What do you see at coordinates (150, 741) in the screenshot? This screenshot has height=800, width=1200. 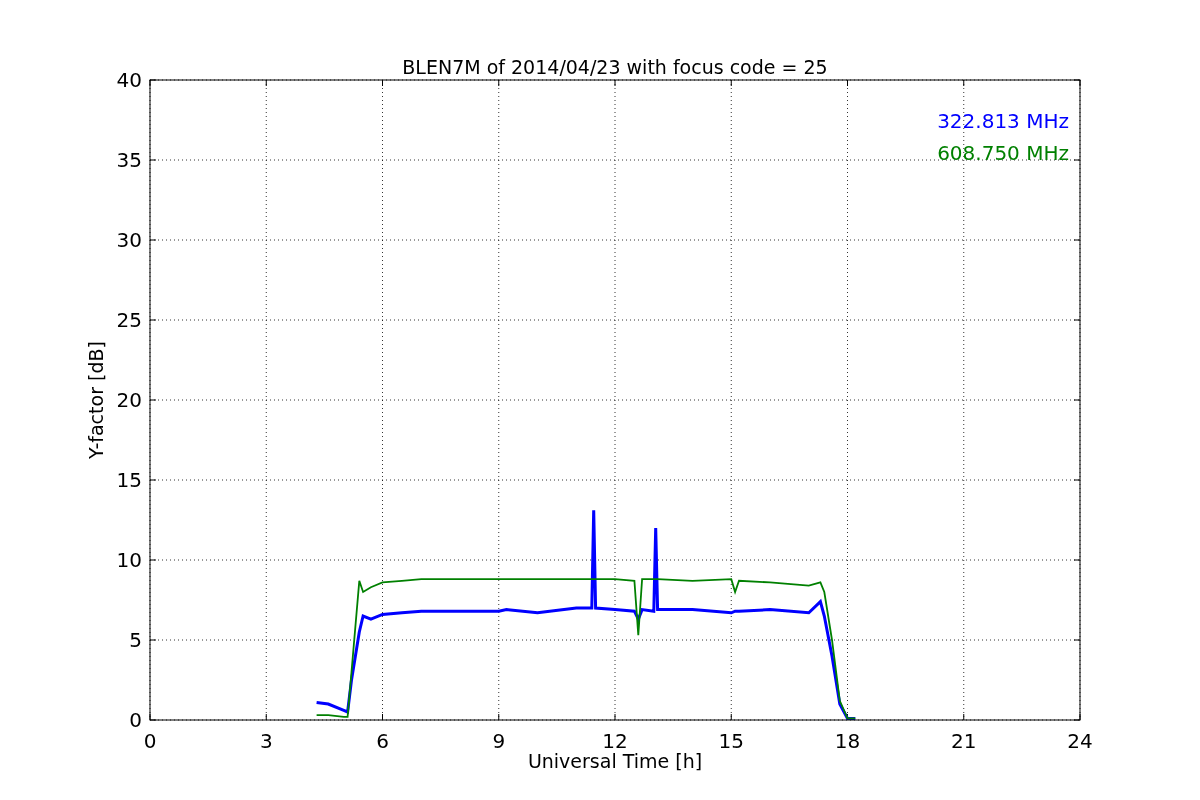 I see `x-tick-label: 0` at bounding box center [150, 741].